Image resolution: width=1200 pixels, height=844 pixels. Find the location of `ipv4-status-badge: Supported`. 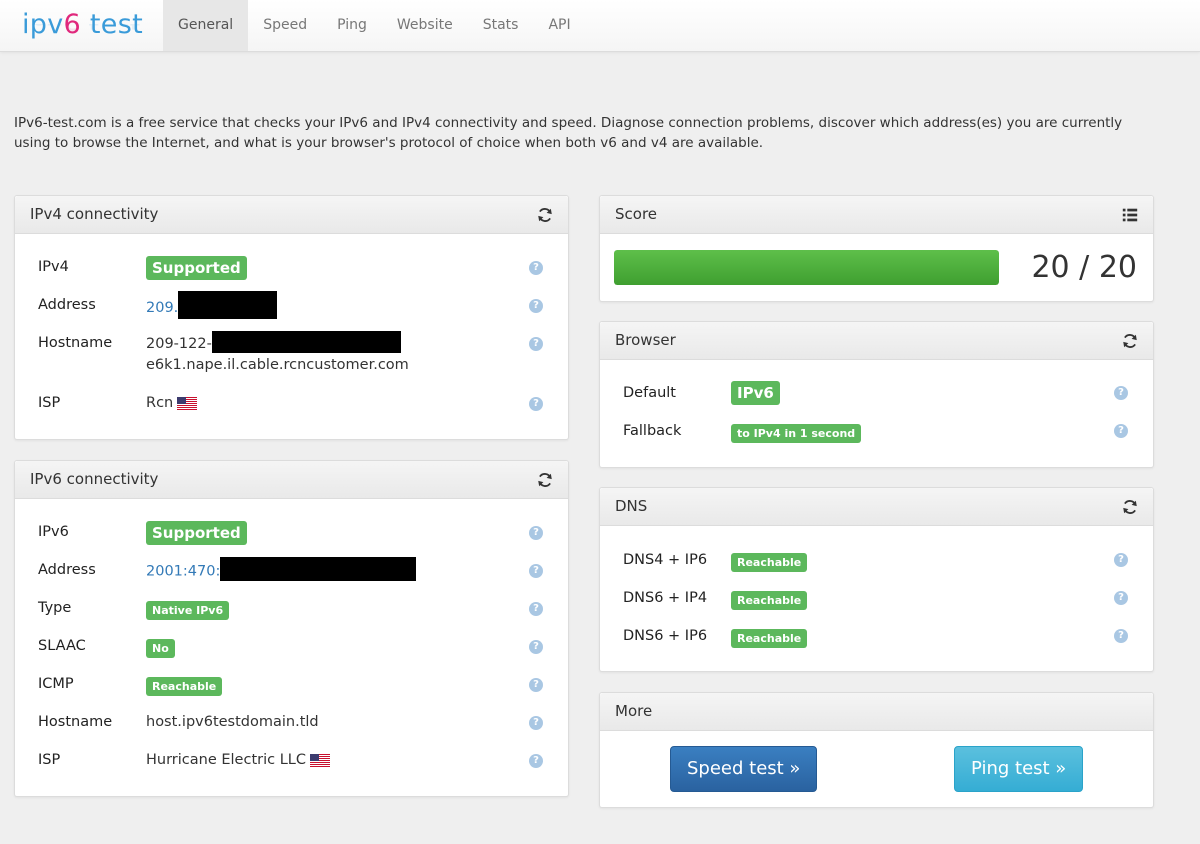

ipv4-status-badge: Supported is located at coordinates (196, 268).